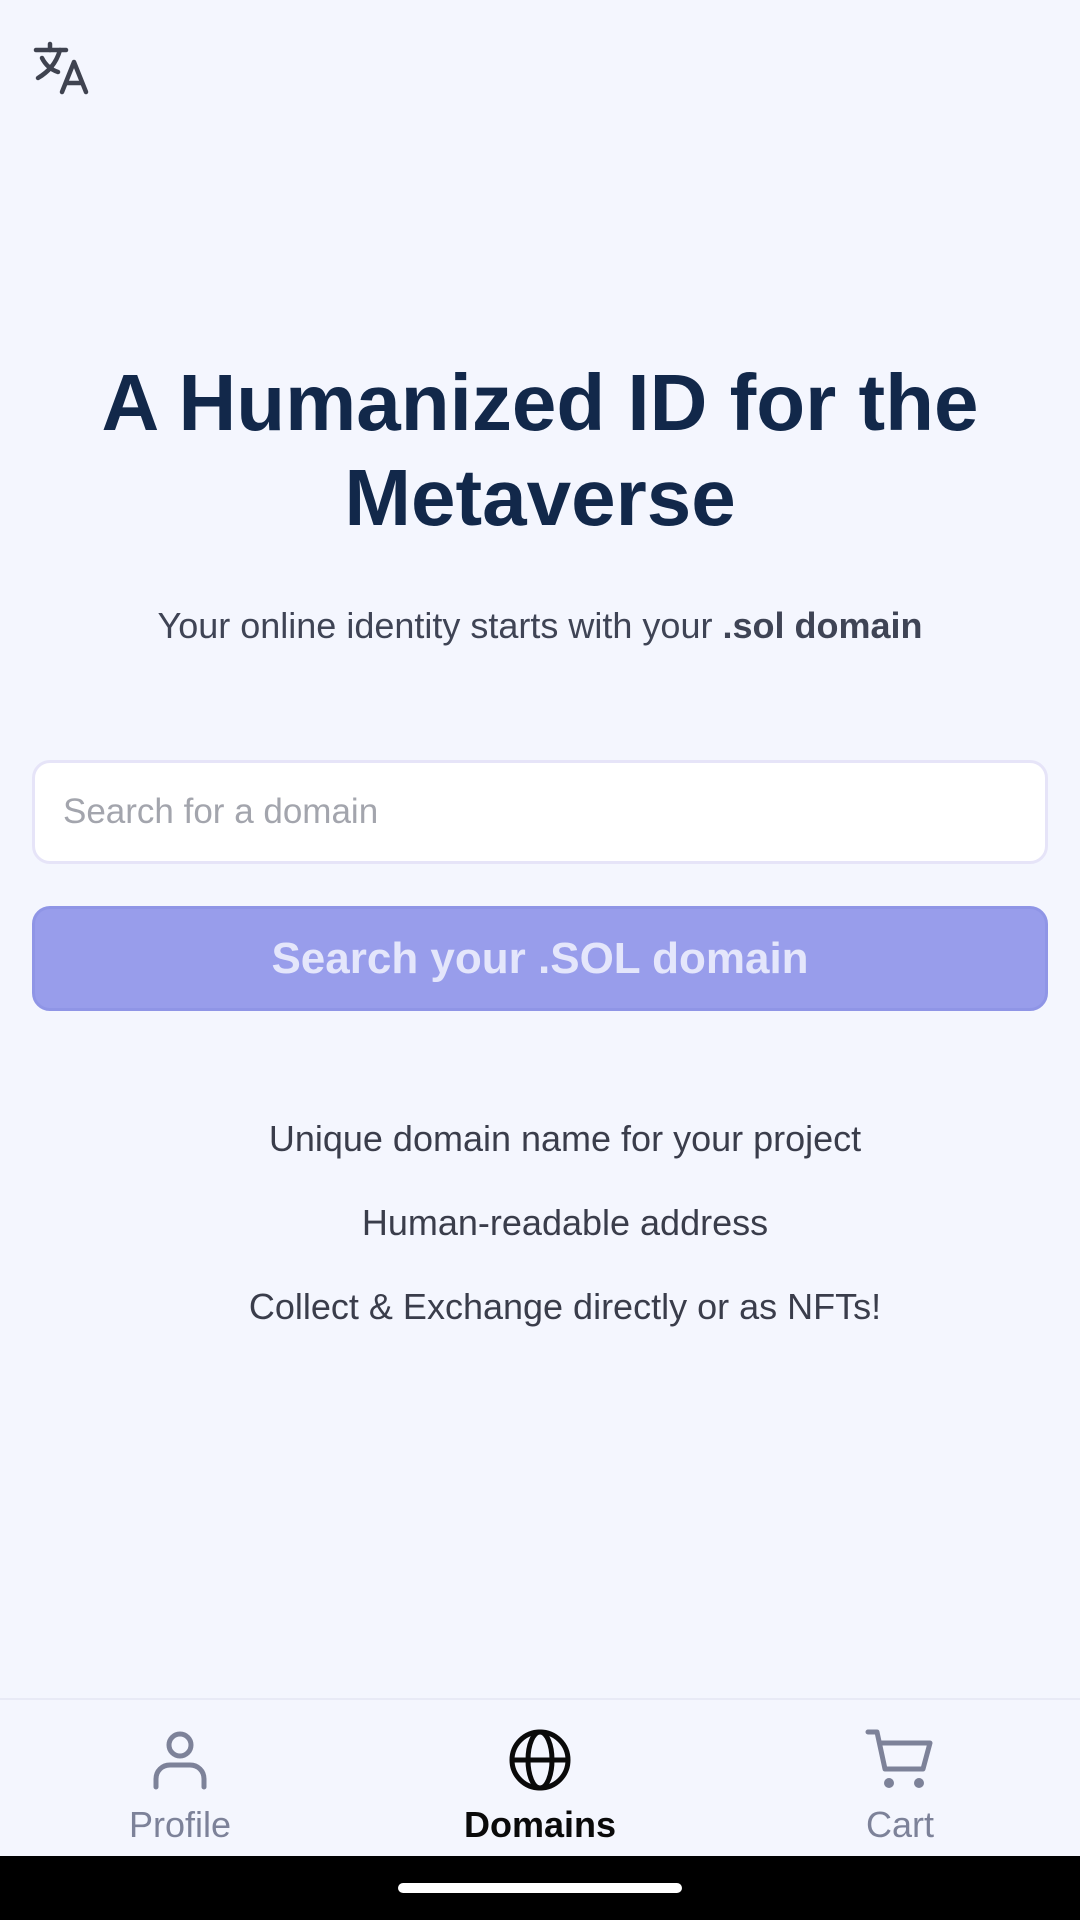 The image size is (1080, 1920). Describe the element at coordinates (822, 625) in the screenshot. I see `subtitle-highlight: .sol domain` at that location.